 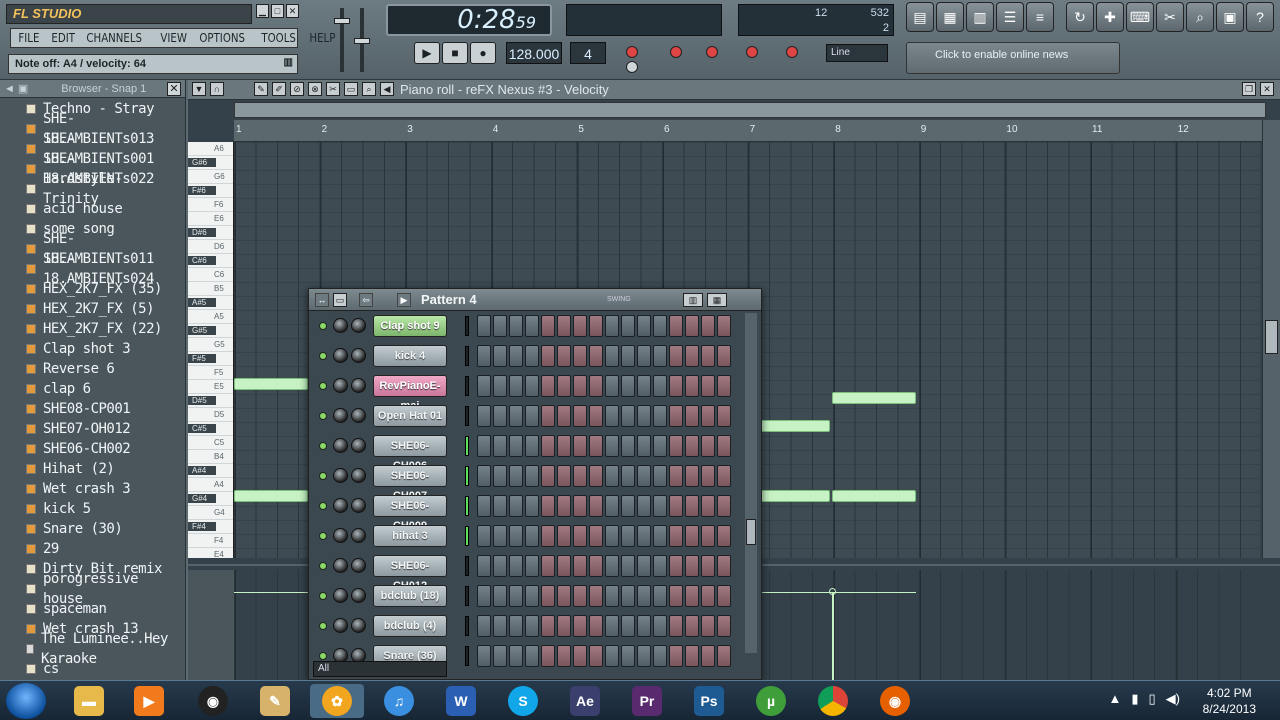 I want to click on horizontal-scrollbar, so click(x=750, y=110).